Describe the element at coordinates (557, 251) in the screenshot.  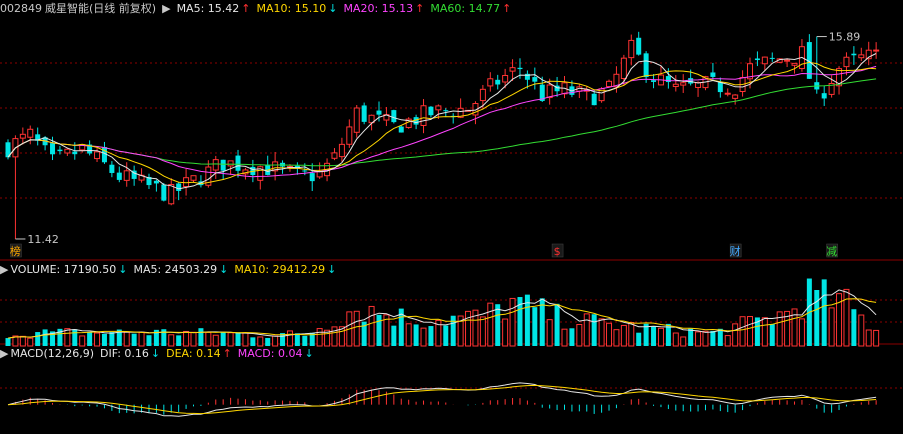
I see `event-marker: $` at that location.